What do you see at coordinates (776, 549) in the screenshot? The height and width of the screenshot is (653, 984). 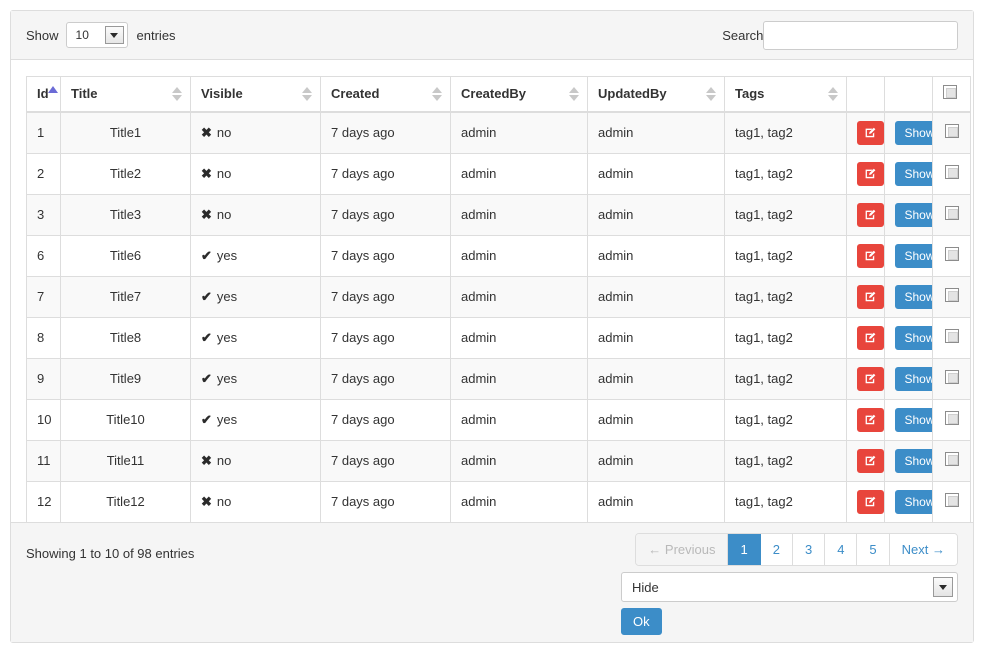 I see `pagination-button-2: 2` at bounding box center [776, 549].